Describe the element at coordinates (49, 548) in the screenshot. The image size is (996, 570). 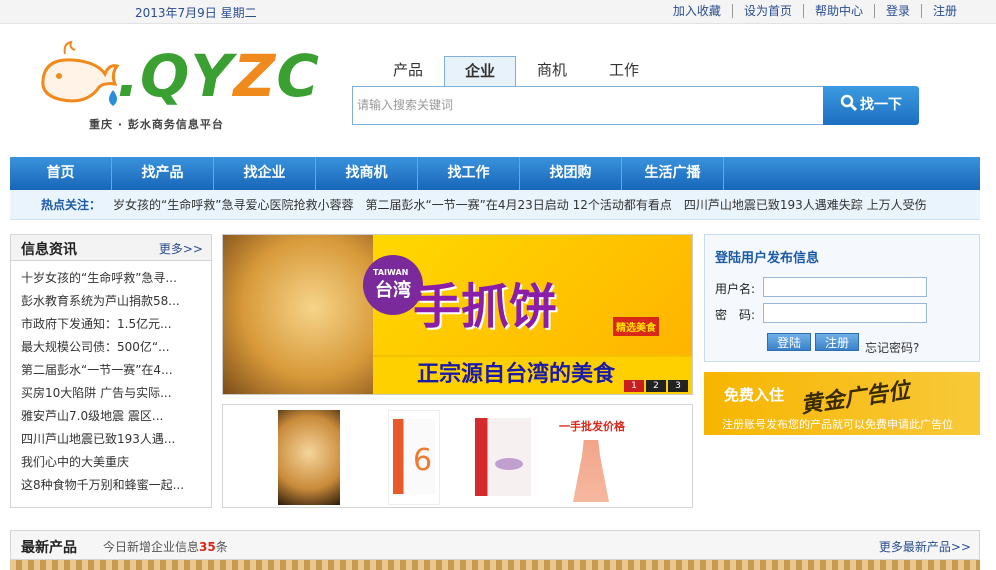
I see `latest-title: 最新产品` at that location.